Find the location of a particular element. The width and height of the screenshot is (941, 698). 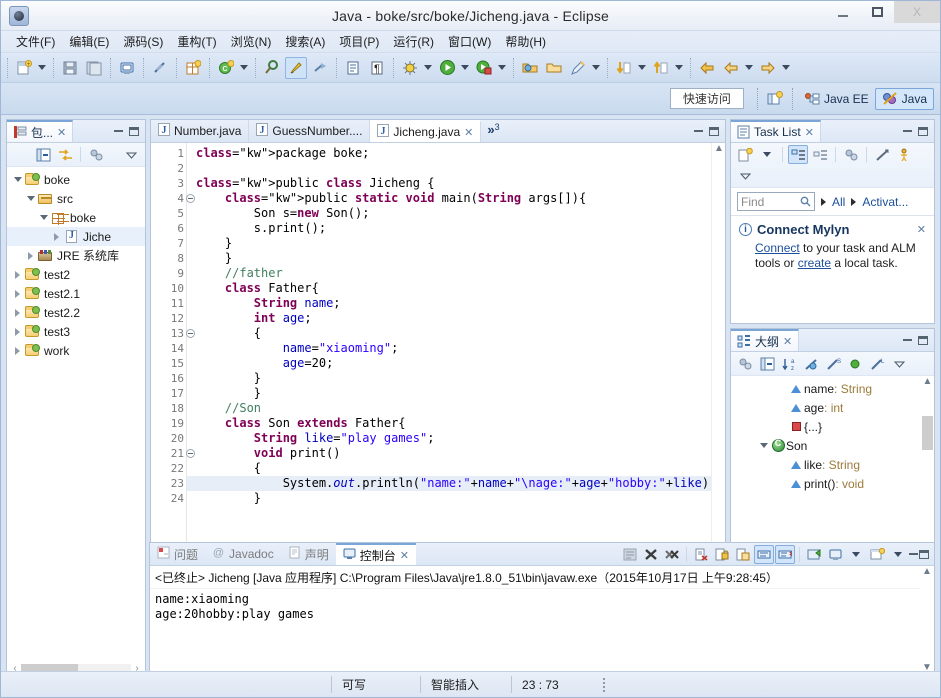

task-find-input: Find is located at coordinates (776, 201).